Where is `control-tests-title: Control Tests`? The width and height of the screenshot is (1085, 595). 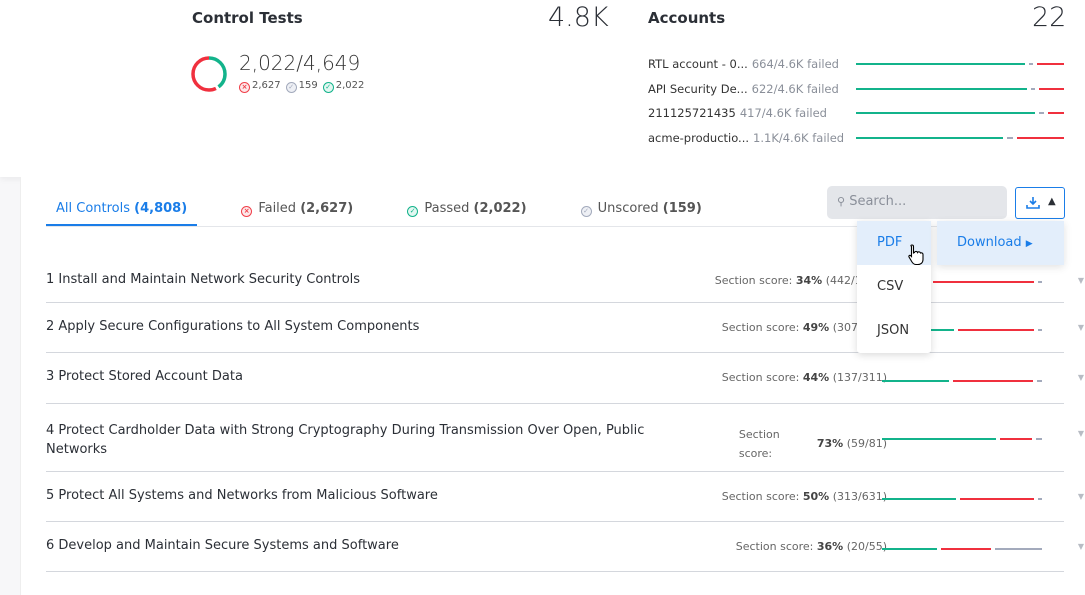
control-tests-title: Control Tests is located at coordinates (247, 18).